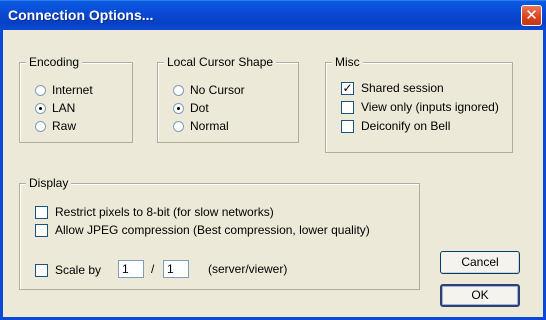  What do you see at coordinates (41, 270) in the screenshot?
I see `scale-checkbox` at bounding box center [41, 270].